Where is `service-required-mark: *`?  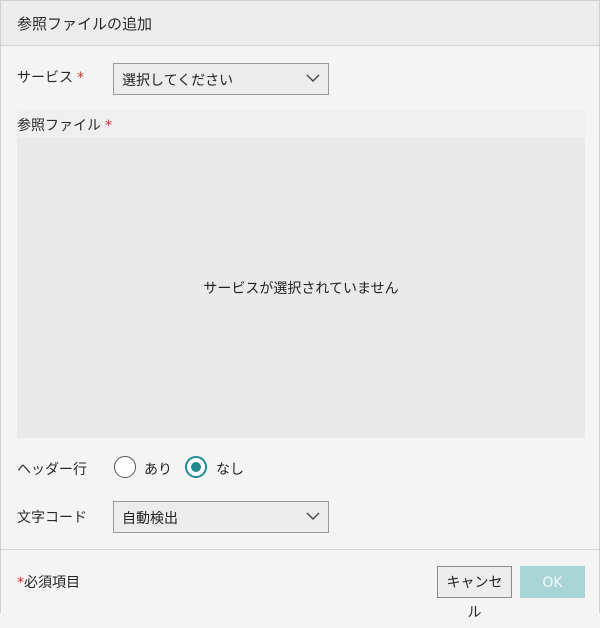
service-required-mark: * is located at coordinates (80, 78).